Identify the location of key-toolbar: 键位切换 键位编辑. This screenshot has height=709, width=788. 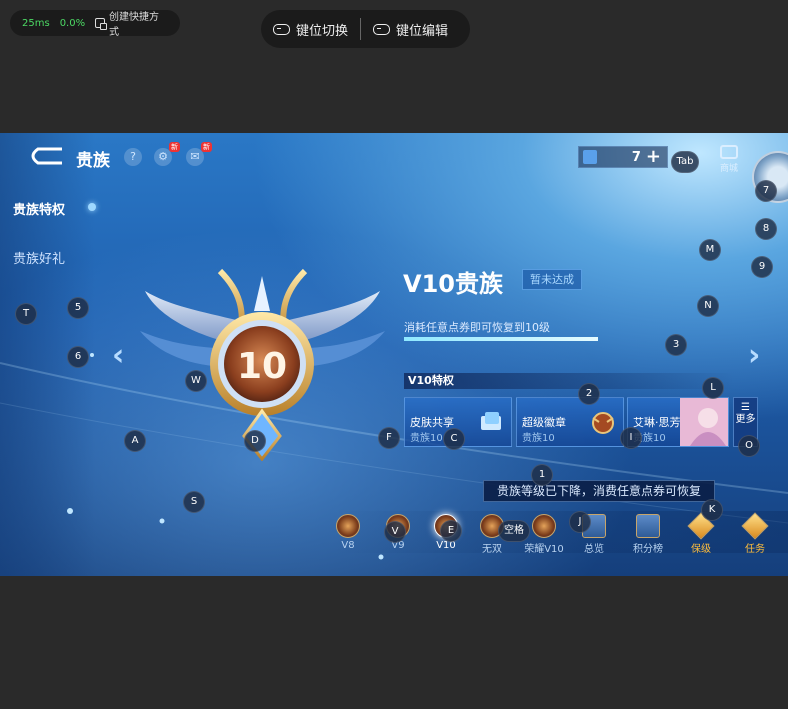
(365, 29).